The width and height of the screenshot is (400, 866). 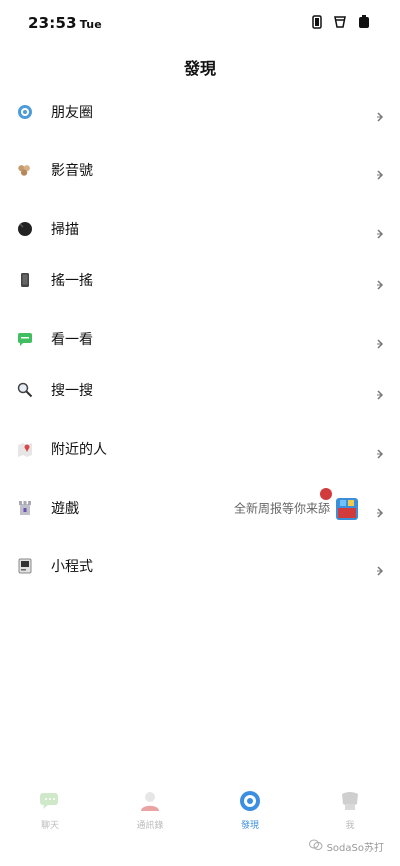 I want to click on tab-chats: 聊天, so click(x=50, y=810).